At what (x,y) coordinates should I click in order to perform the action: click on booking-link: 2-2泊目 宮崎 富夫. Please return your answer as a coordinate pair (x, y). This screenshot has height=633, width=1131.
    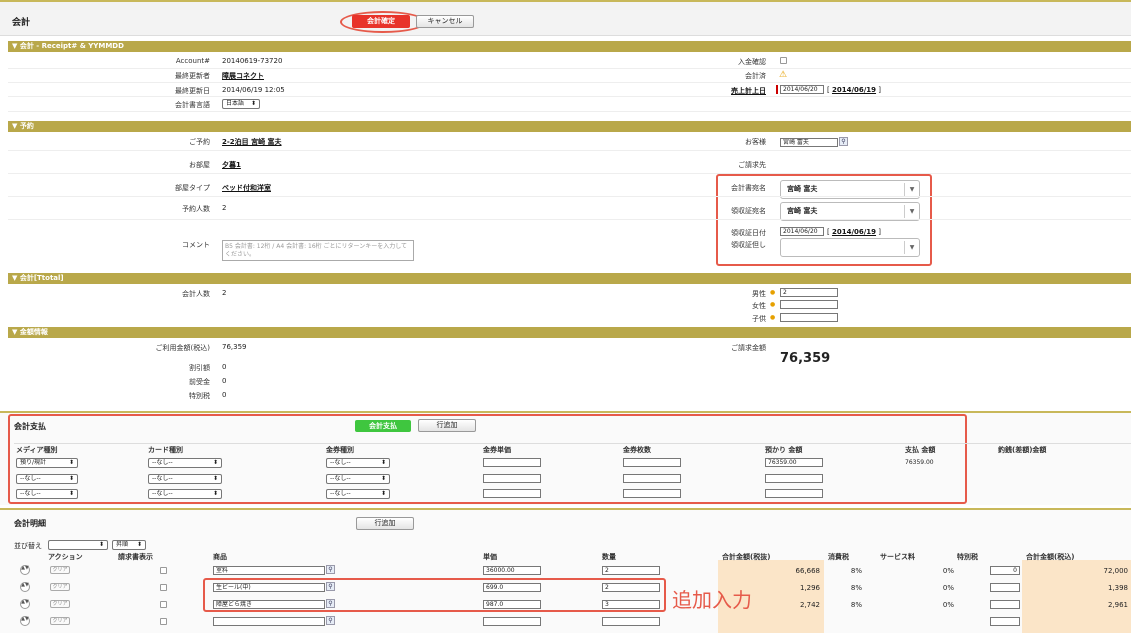
    Looking at the image, I should click on (252, 142).